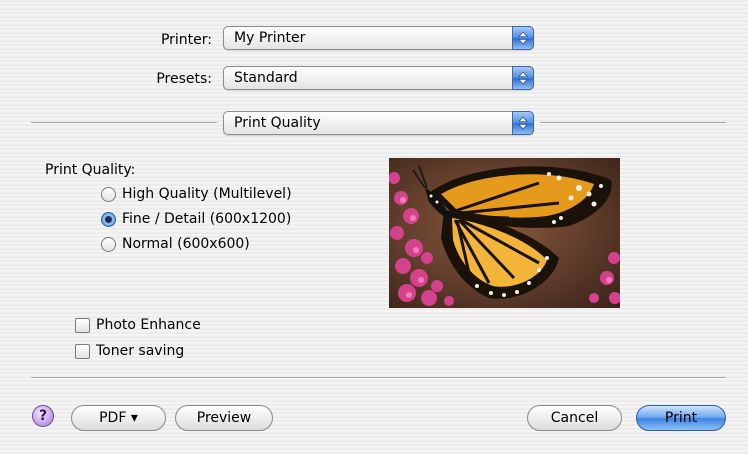 Image resolution: width=748 pixels, height=454 pixels. I want to click on butterfly-photo, so click(504, 233).